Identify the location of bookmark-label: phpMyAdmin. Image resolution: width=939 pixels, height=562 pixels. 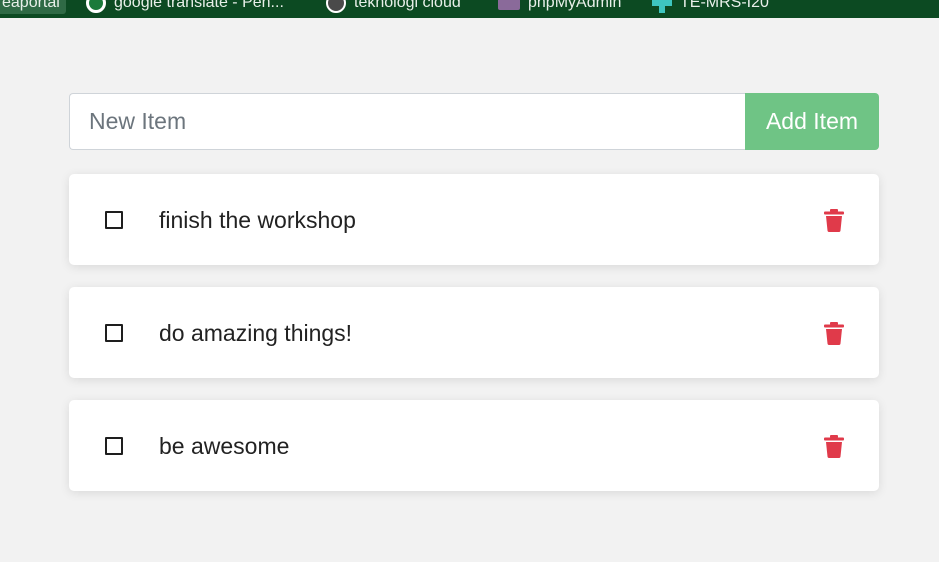
(575, 5).